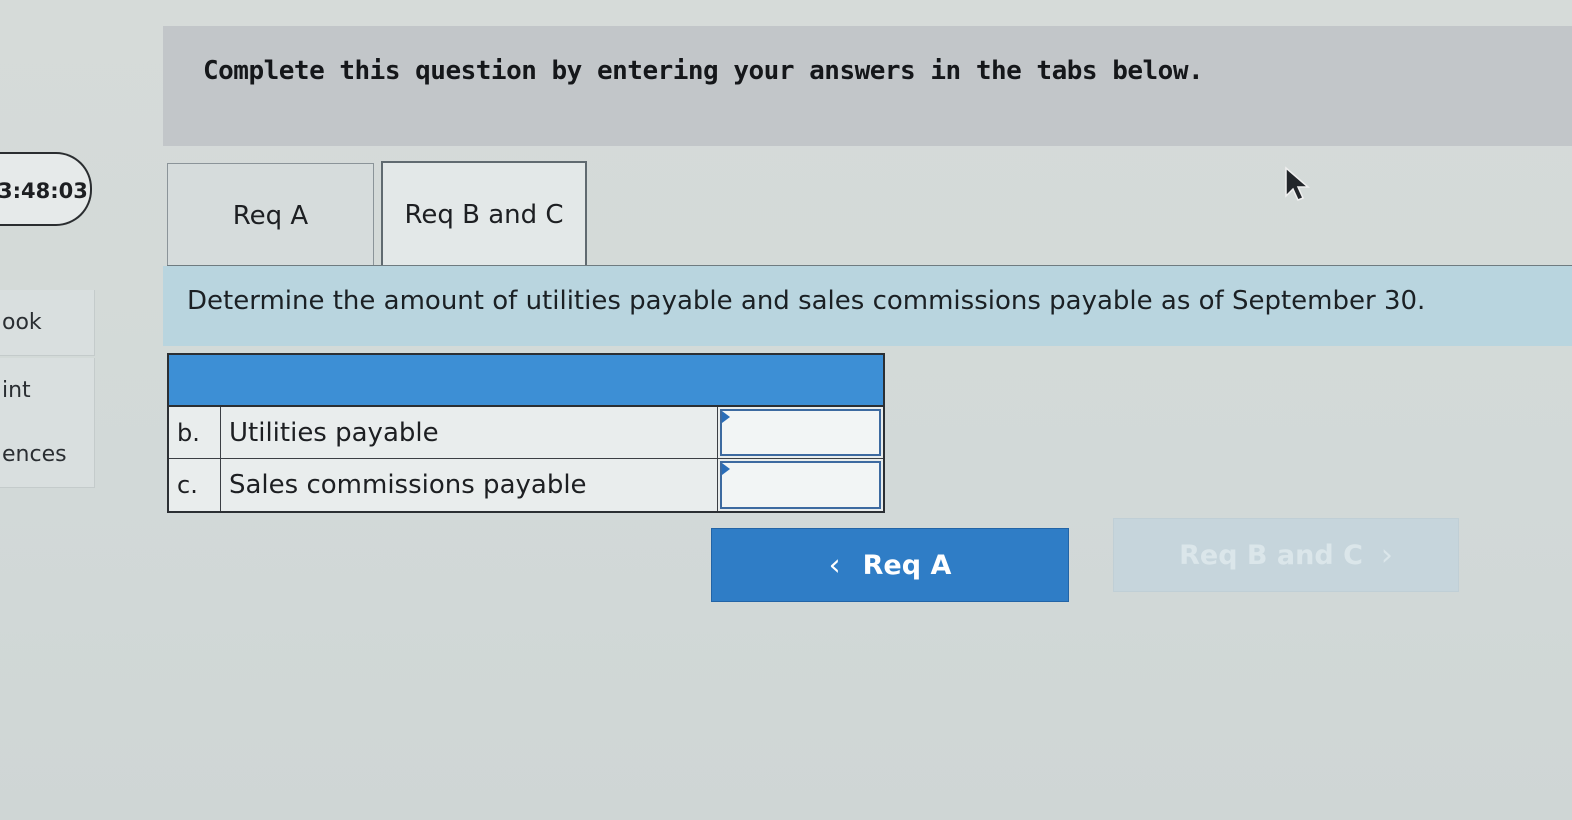 This screenshot has height=820, width=1572. What do you see at coordinates (46, 189) in the screenshot?
I see `timer: 3:48:03` at bounding box center [46, 189].